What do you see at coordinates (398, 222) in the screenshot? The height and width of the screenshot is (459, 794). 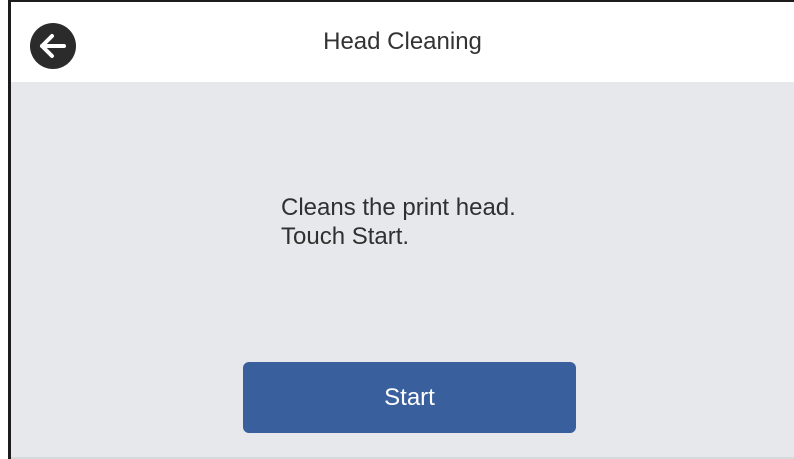 I see `instruction-message: Cleans the print head. Touch Start.` at bounding box center [398, 222].